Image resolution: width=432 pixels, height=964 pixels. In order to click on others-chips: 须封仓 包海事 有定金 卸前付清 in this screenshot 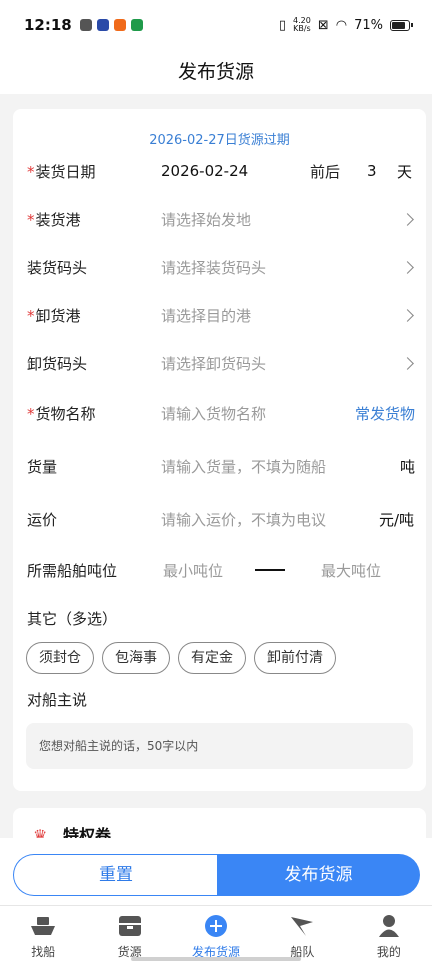, I will do `click(181, 658)`.